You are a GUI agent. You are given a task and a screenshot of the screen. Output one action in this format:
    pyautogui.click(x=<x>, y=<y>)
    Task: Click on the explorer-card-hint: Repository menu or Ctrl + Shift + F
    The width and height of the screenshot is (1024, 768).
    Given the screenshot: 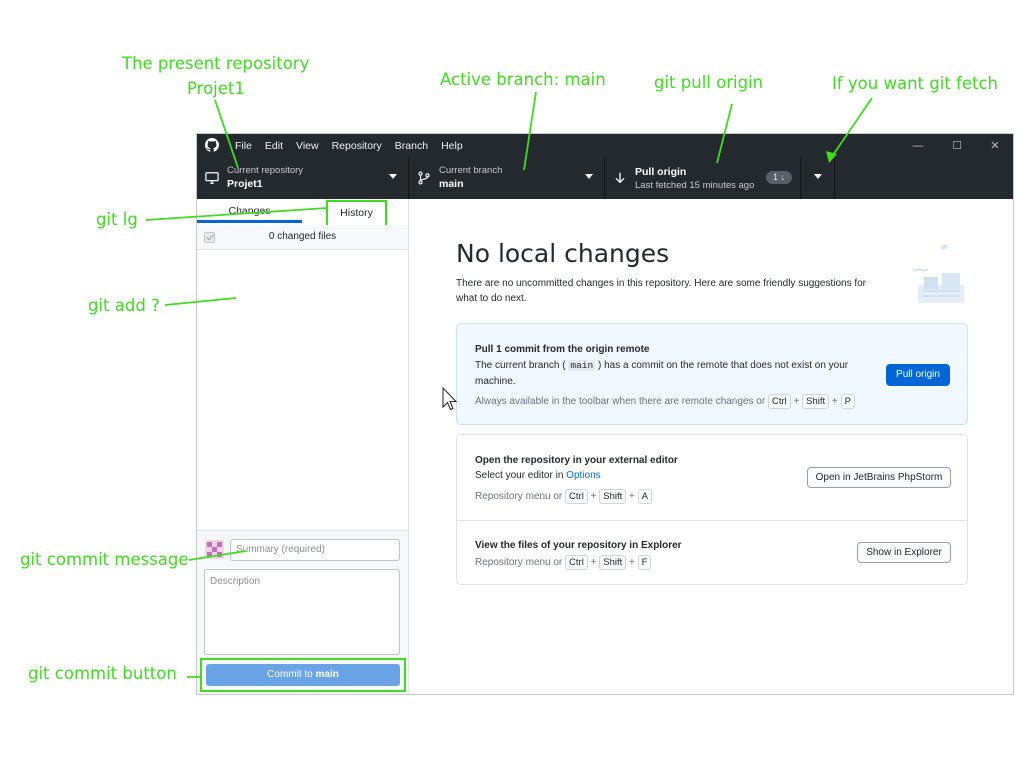 What is the action you would take?
    pyautogui.click(x=563, y=562)
    